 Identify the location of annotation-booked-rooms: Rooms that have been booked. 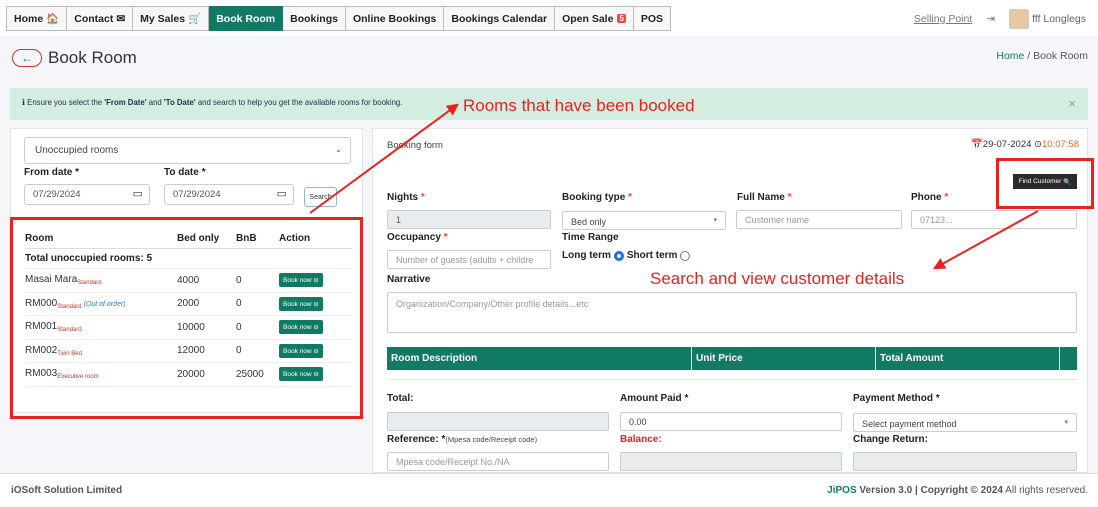
(579, 105).